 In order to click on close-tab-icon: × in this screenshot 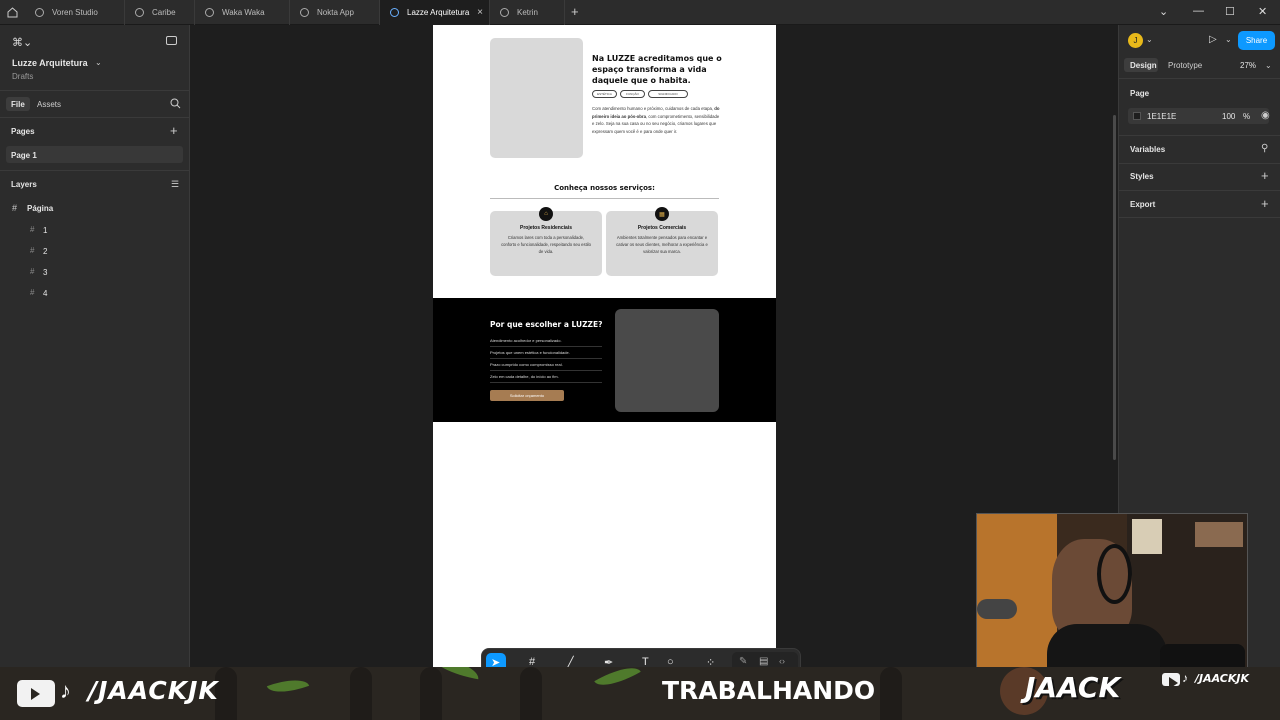, I will do `click(480, 12)`.